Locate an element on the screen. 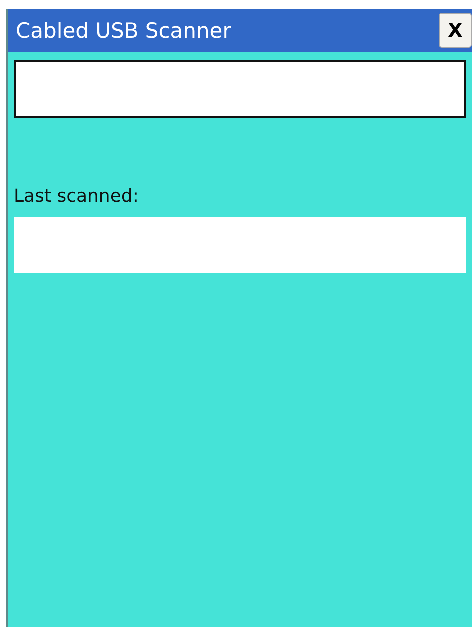 The image size is (472, 627). close-button: X is located at coordinates (455, 30).